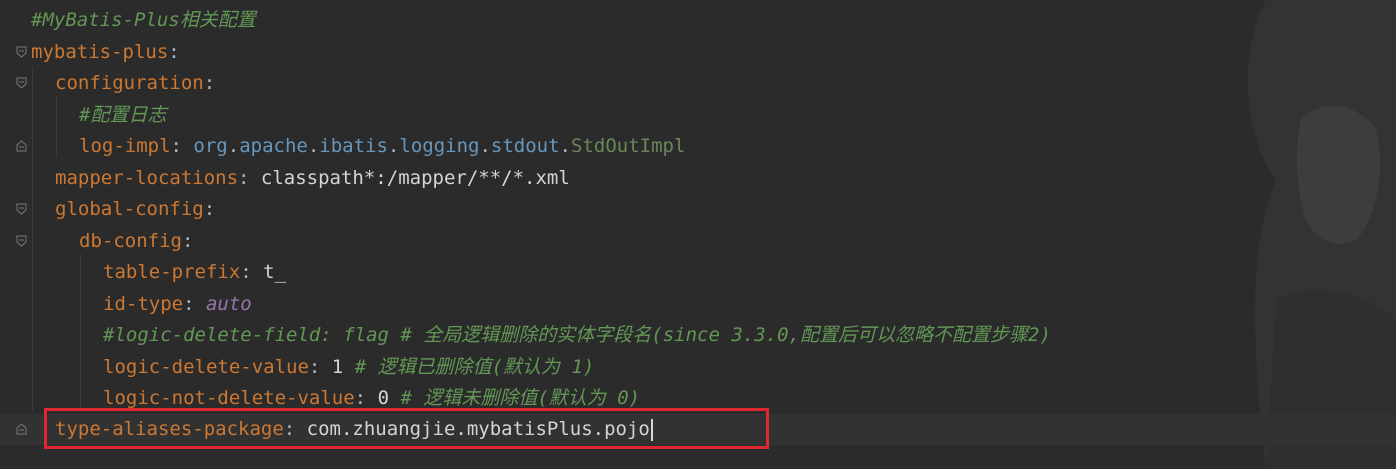 This screenshot has width=1396, height=469. What do you see at coordinates (206, 367) in the screenshot?
I see `yaml-key: logic-delete-value` at bounding box center [206, 367].